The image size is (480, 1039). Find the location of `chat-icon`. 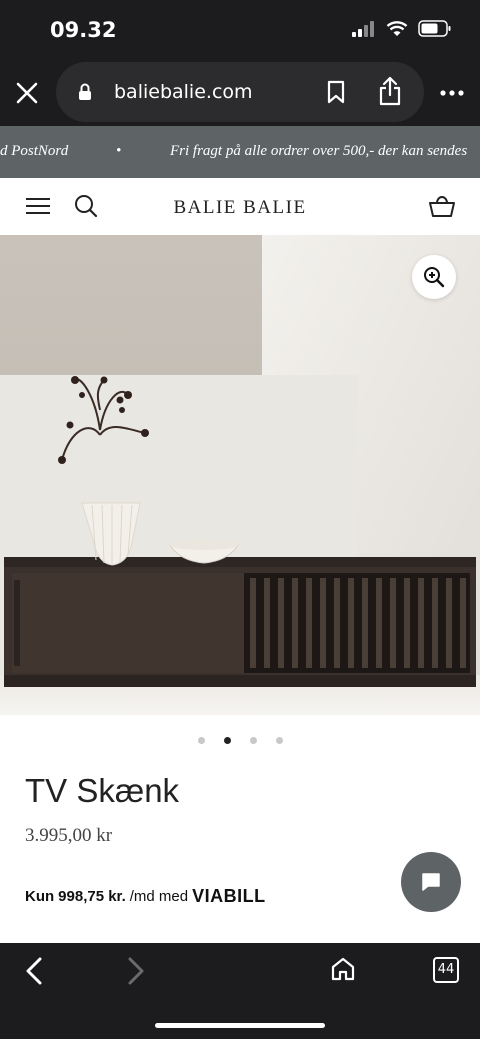

chat-icon is located at coordinates (431, 882).